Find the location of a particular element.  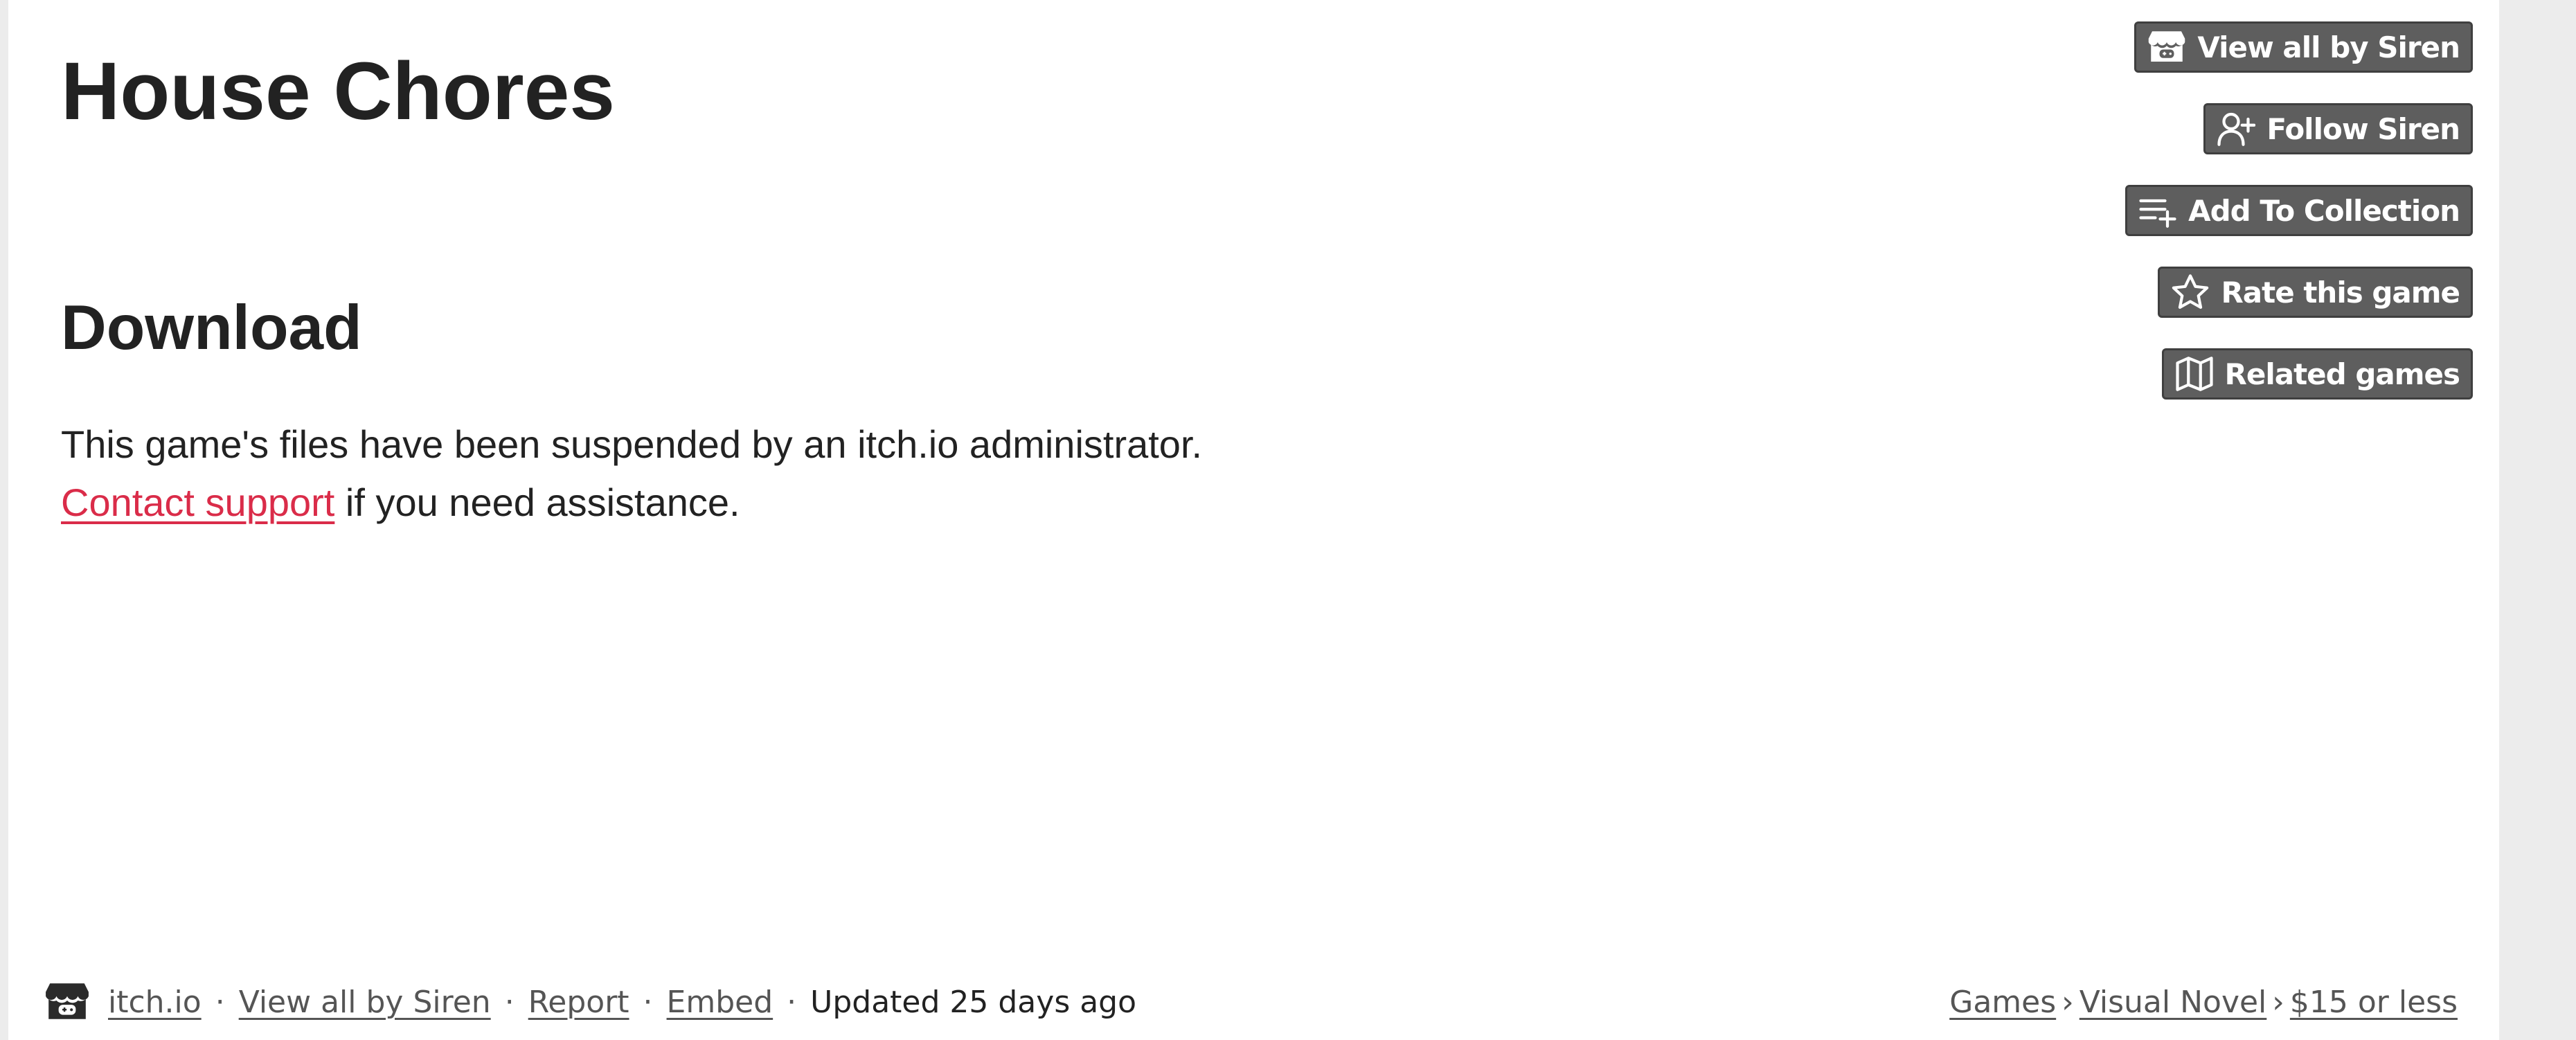

footer-updated-text: Updated 25 days ago is located at coordinates (973, 1002).